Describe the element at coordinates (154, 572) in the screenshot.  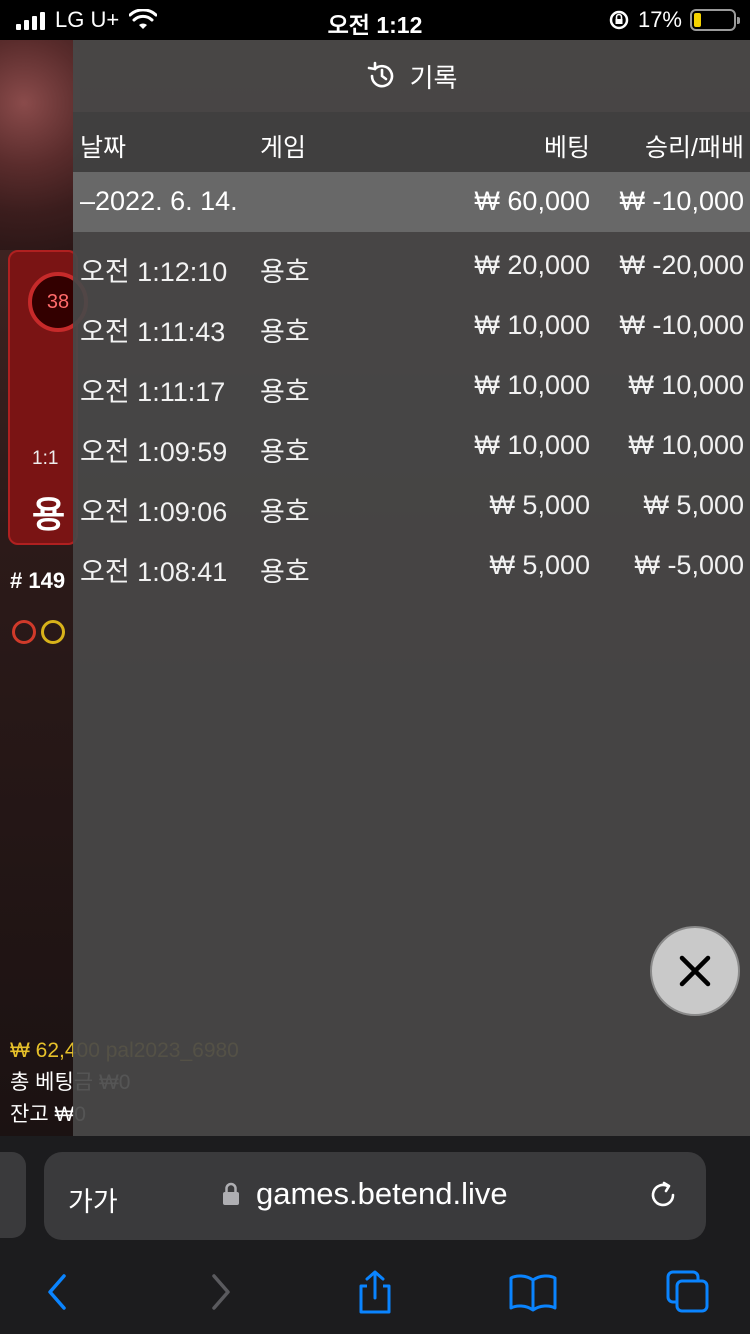
I see `row-time: 오전 1:08:41` at that location.